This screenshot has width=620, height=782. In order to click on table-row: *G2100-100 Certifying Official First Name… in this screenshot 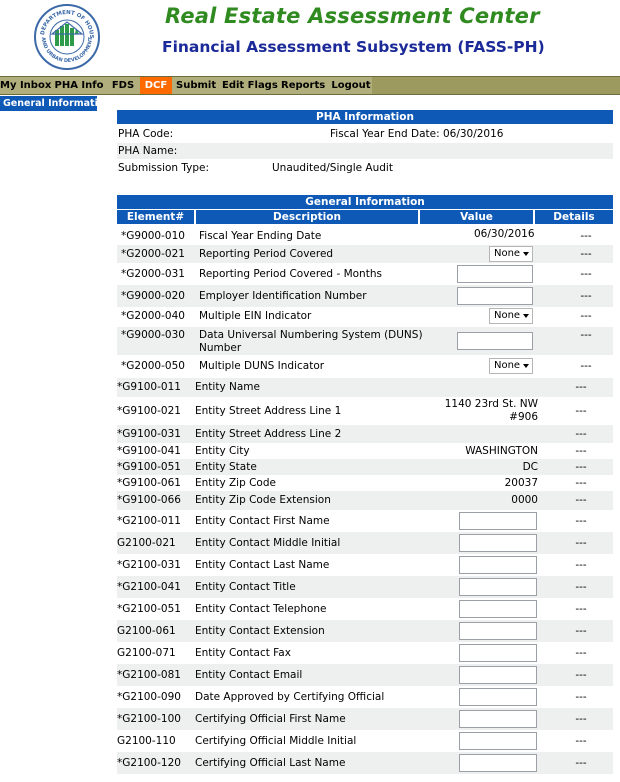, I will do `click(365, 719)`.